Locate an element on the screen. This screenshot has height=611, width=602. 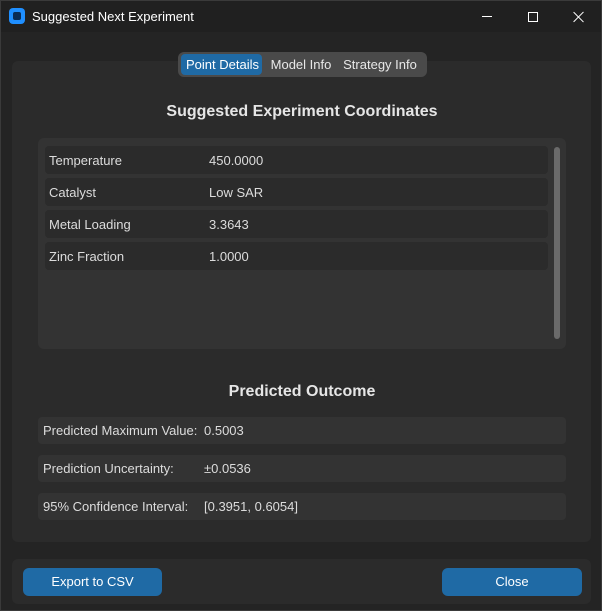
outcome-row-max-value: Predicted Maximum Value: 0.5003 is located at coordinates (302, 430).